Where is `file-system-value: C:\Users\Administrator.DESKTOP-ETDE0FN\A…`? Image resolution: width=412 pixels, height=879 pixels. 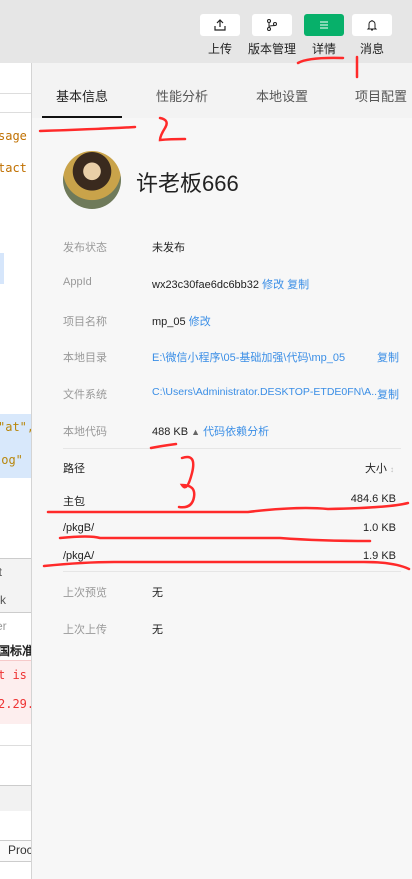
file-system-value: C:\Users\Administrator.DESKTOP-ETDE0FN\A… is located at coordinates (264, 392).